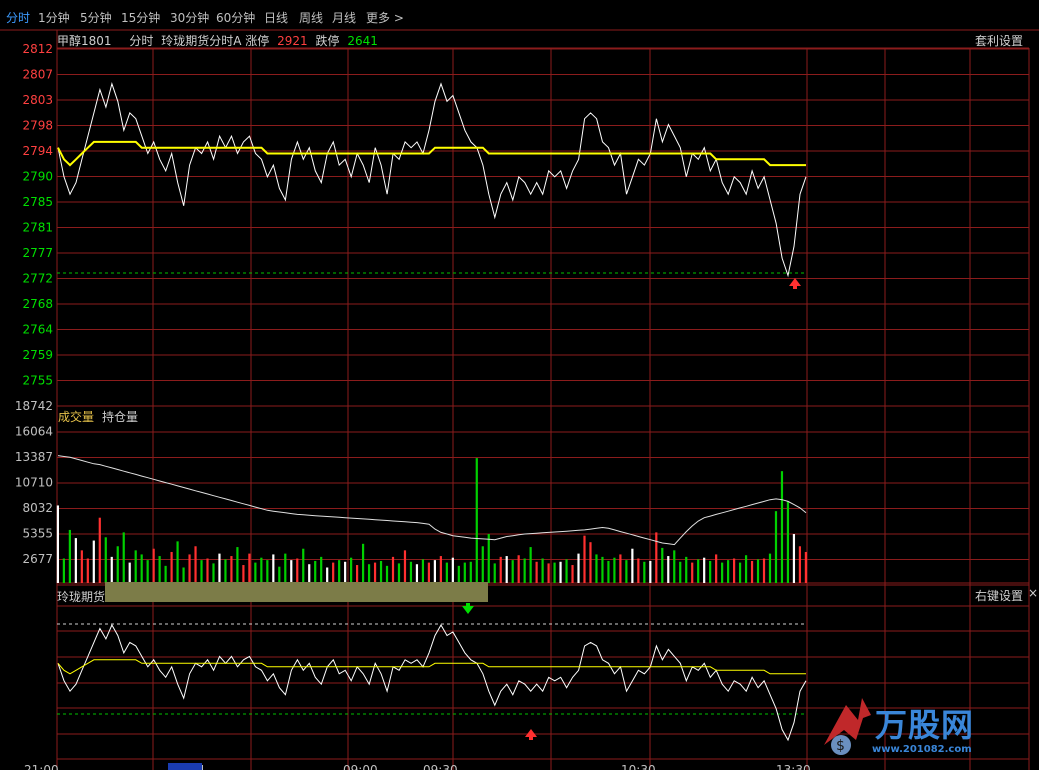 The image size is (1039, 770). What do you see at coordinates (440, 766) in the screenshot?
I see `time-axis-label: 09:30` at bounding box center [440, 766].